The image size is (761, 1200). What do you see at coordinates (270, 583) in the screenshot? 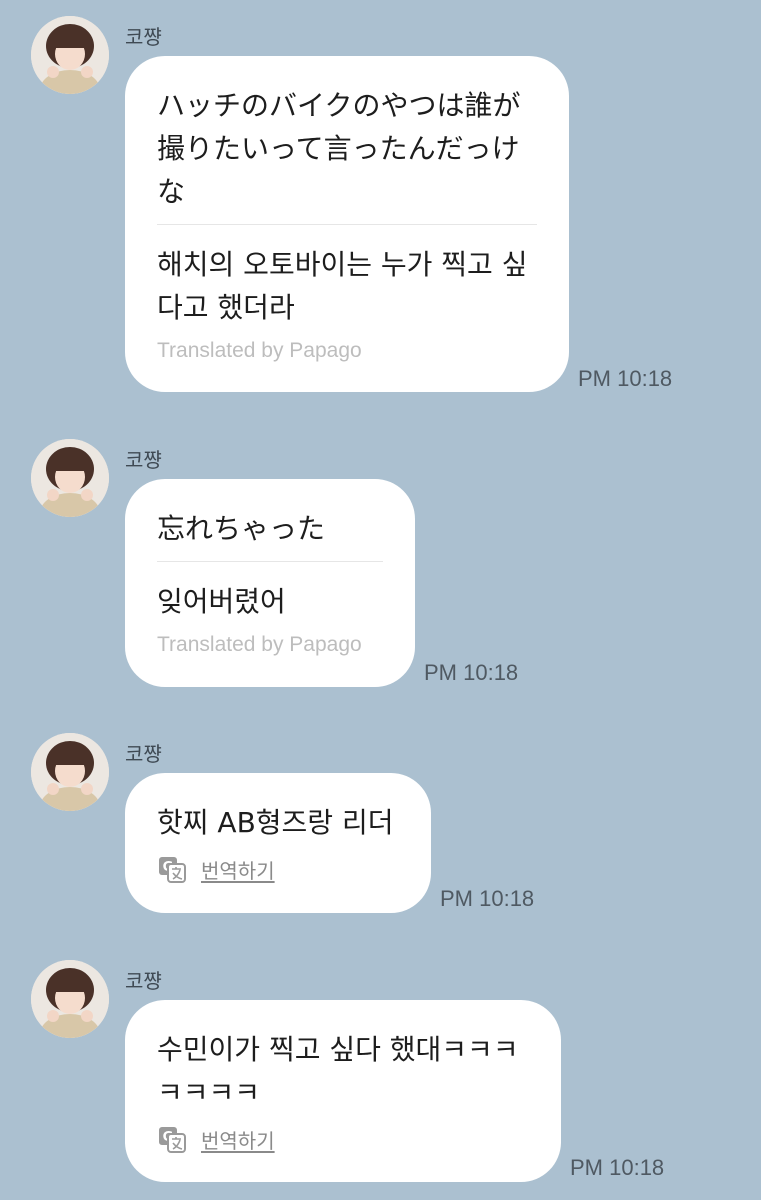
I see `message-bubble: 忘れちゃった 잊어버렸어 Translated by Papago` at bounding box center [270, 583].